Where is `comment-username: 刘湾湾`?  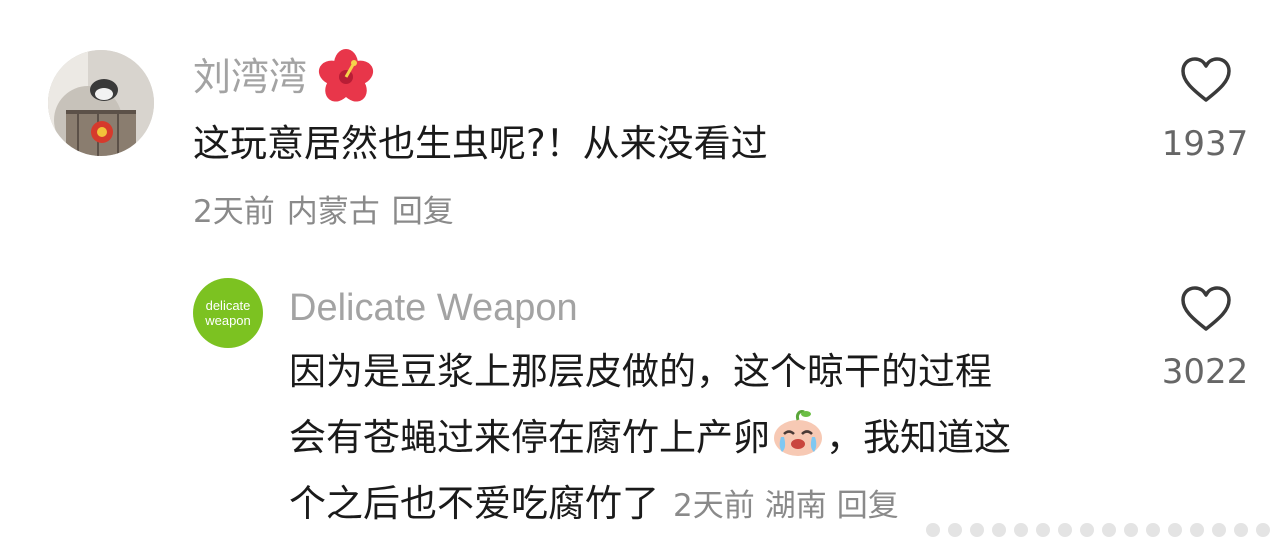
comment-username: 刘湾湾 is located at coordinates (250, 77).